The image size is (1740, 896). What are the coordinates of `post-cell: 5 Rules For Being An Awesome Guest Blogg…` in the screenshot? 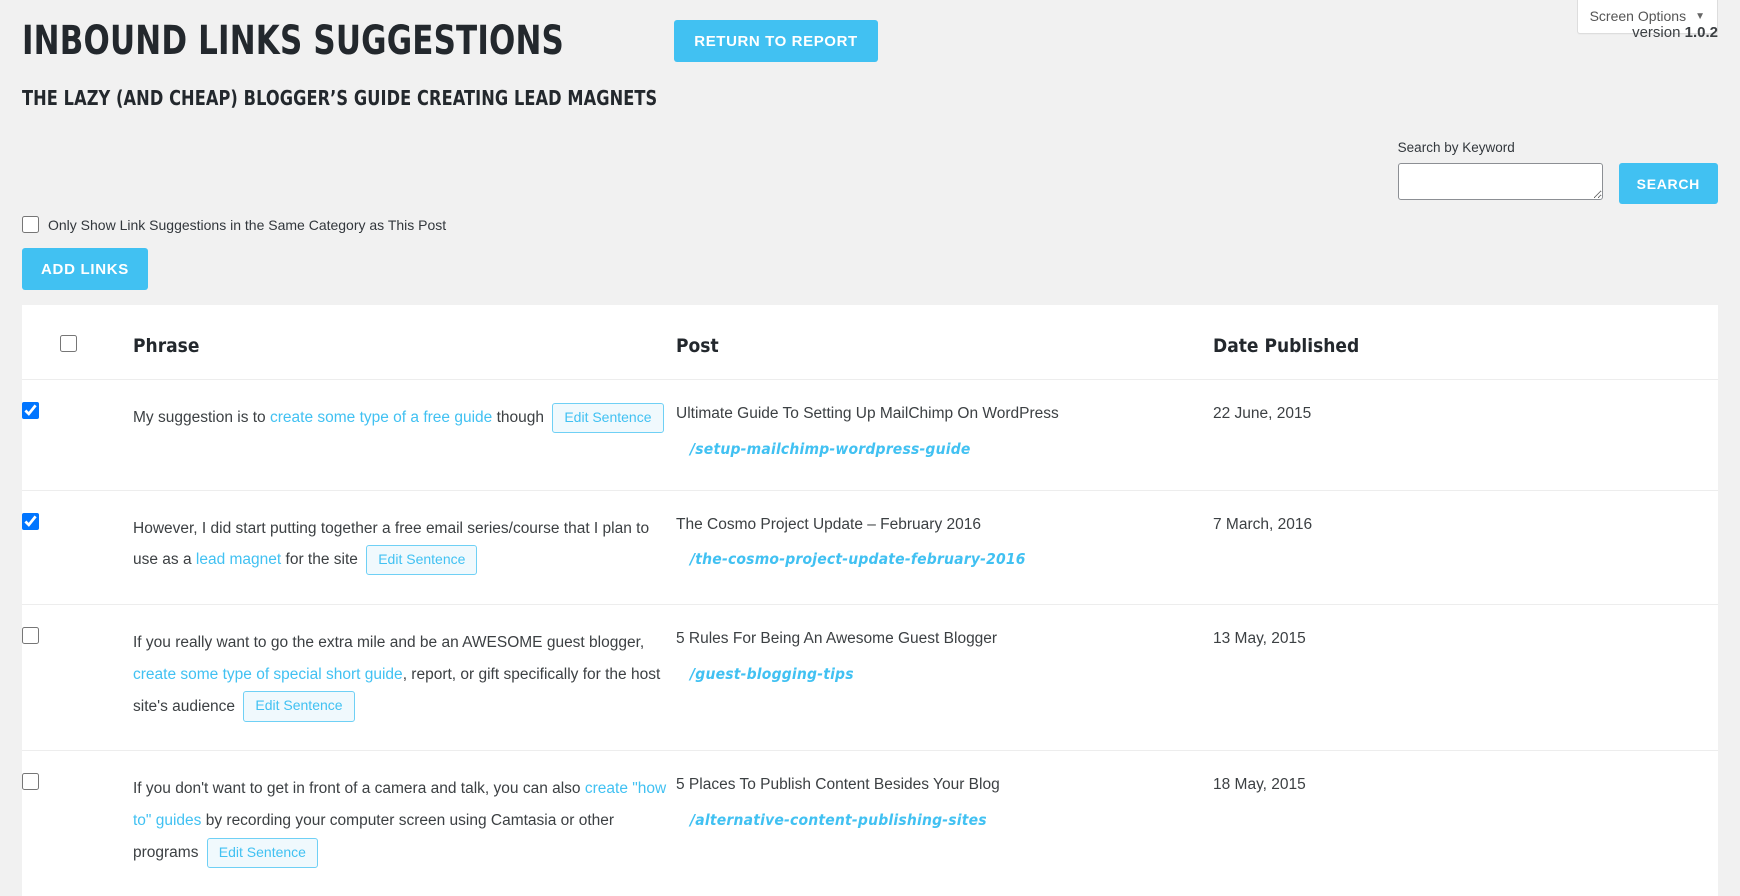 It's located at (944, 677).